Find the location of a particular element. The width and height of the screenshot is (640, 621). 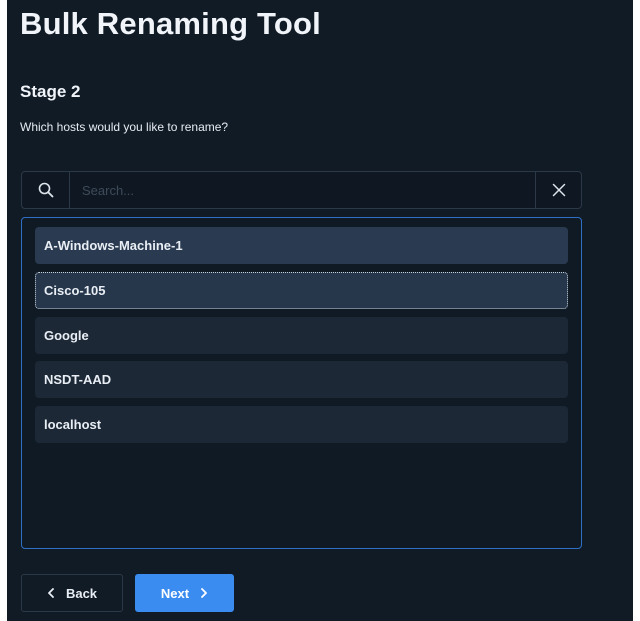

next-button: Next is located at coordinates (184, 593).